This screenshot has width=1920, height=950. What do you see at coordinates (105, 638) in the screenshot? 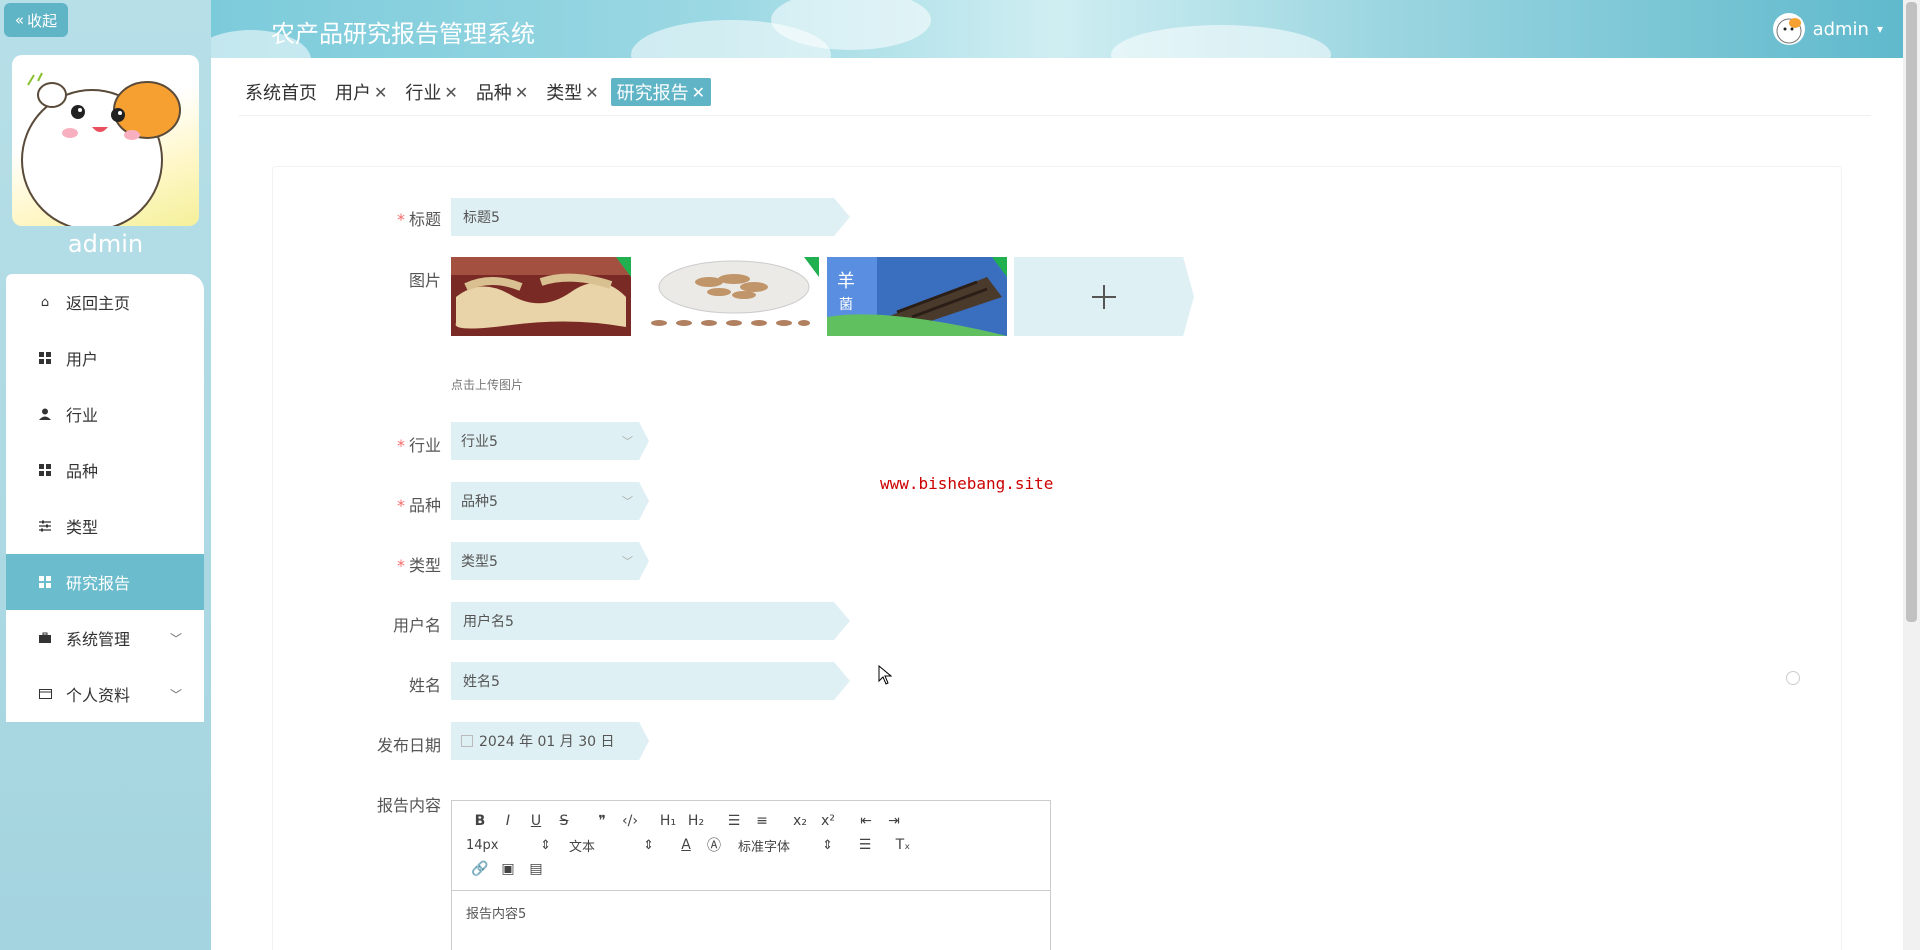
I see `sidebar-item-system: 系统管理 ﹀` at bounding box center [105, 638].